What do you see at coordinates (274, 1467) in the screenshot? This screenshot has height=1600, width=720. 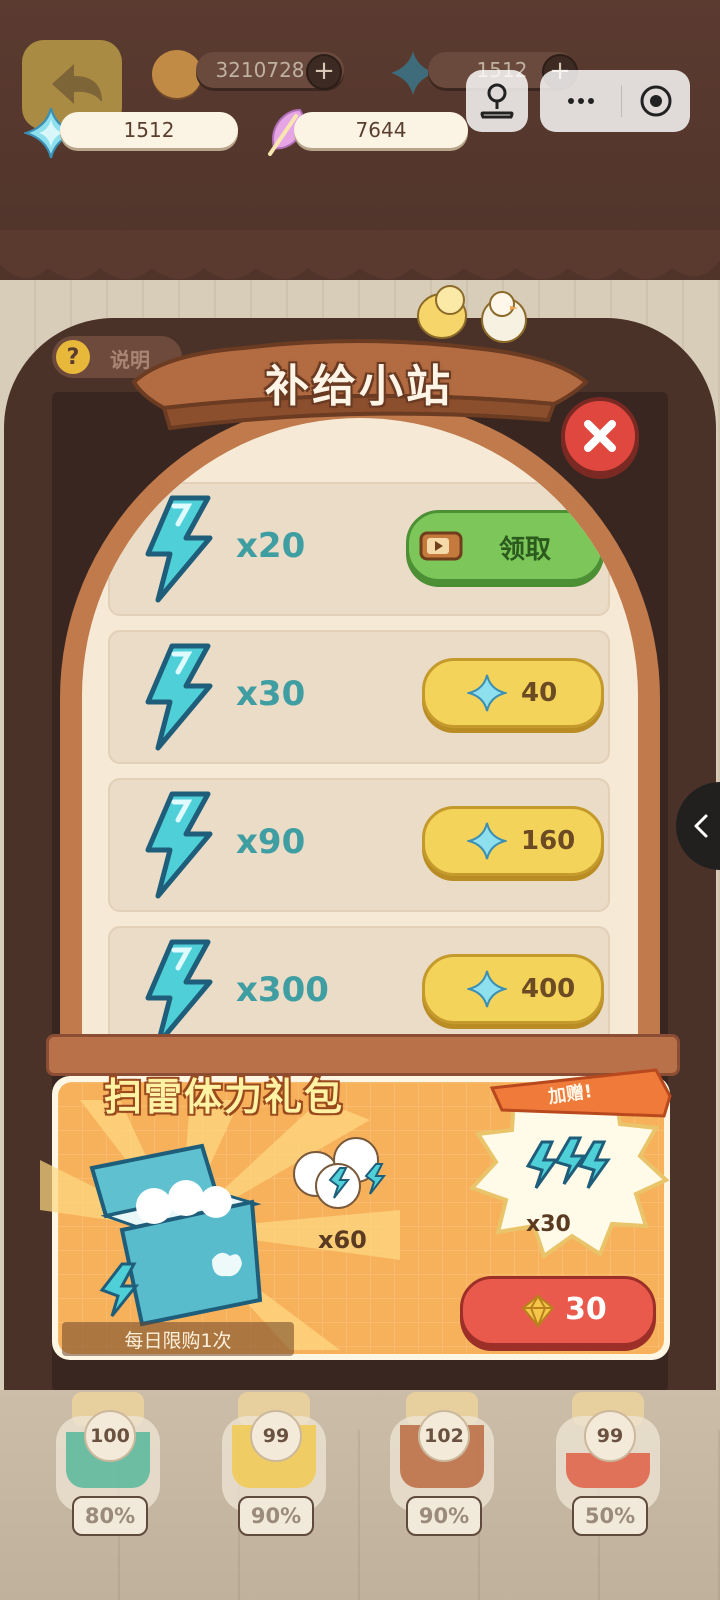 I see `jar: 99 90%` at bounding box center [274, 1467].